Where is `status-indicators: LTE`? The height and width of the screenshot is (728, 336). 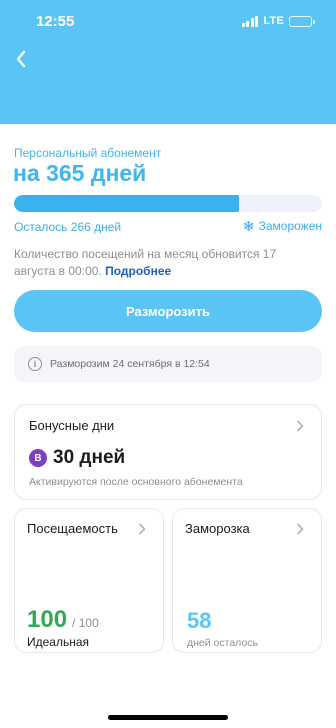 status-indicators: LTE is located at coordinates (278, 21).